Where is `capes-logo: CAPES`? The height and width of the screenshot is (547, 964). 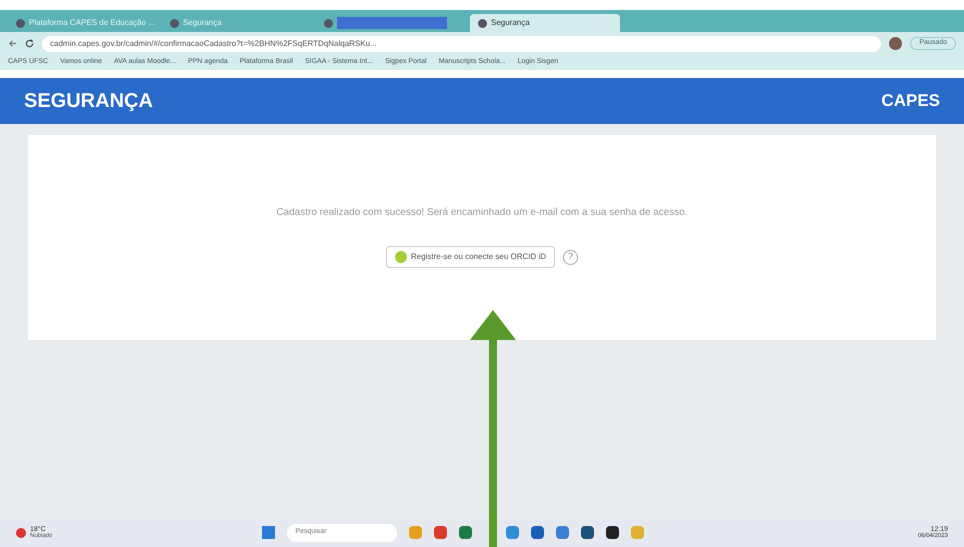
capes-logo: CAPES is located at coordinates (910, 101).